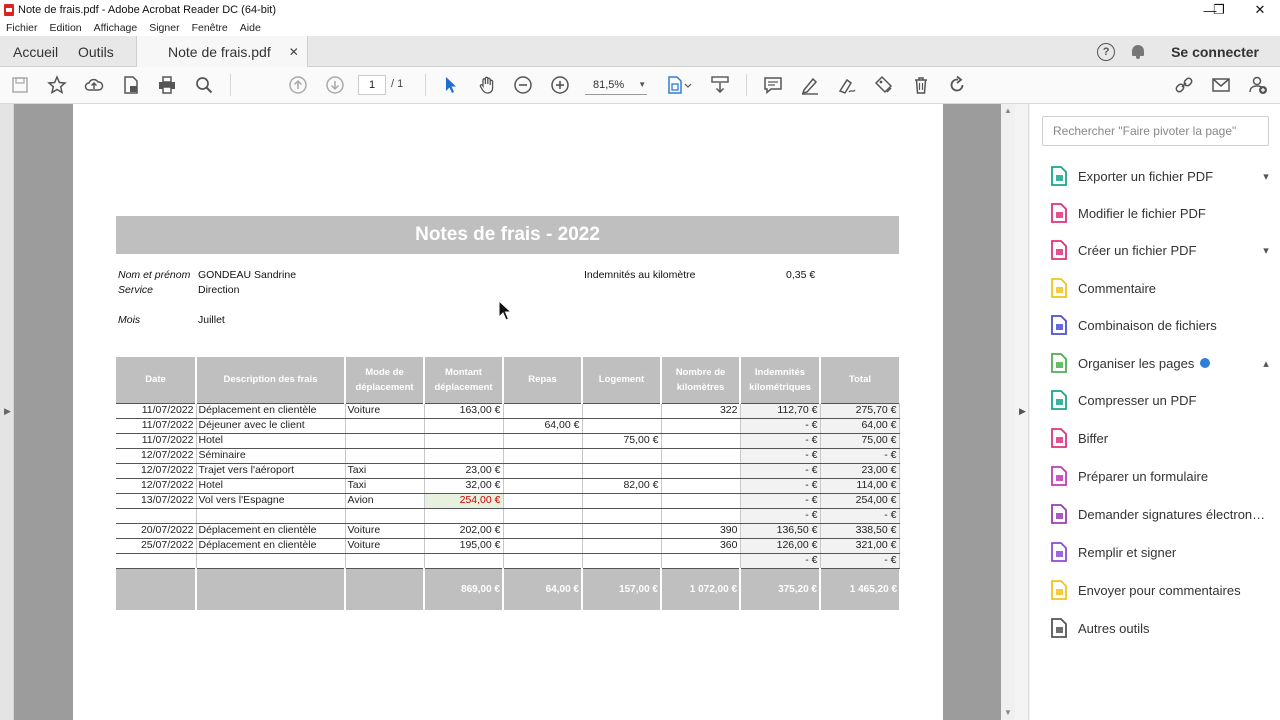  I want to click on notification-bell-icon, so click(1138, 52).